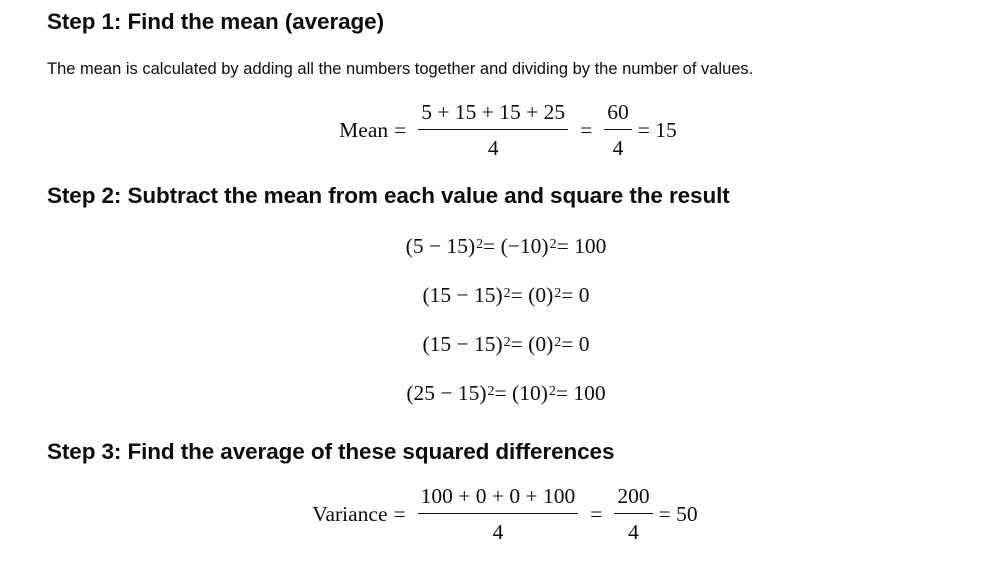 This screenshot has width=1002, height=561. I want to click on mean-label: Mean, so click(364, 129).